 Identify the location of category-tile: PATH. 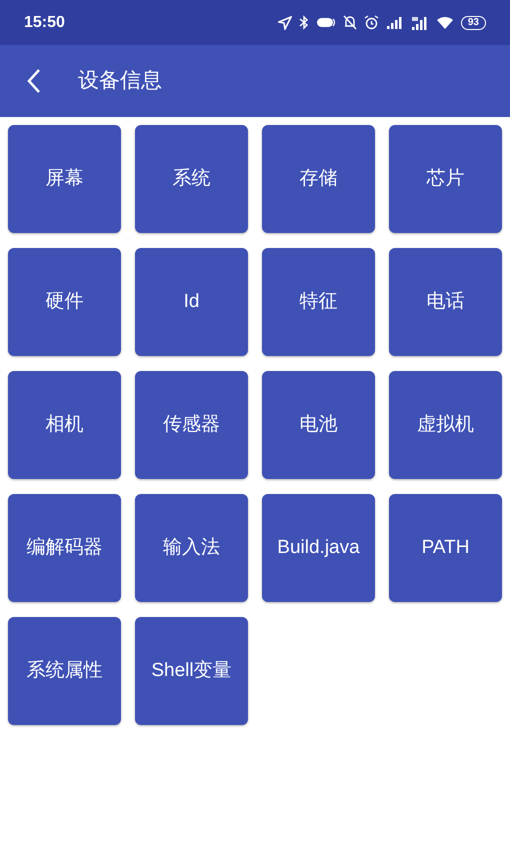
(445, 548).